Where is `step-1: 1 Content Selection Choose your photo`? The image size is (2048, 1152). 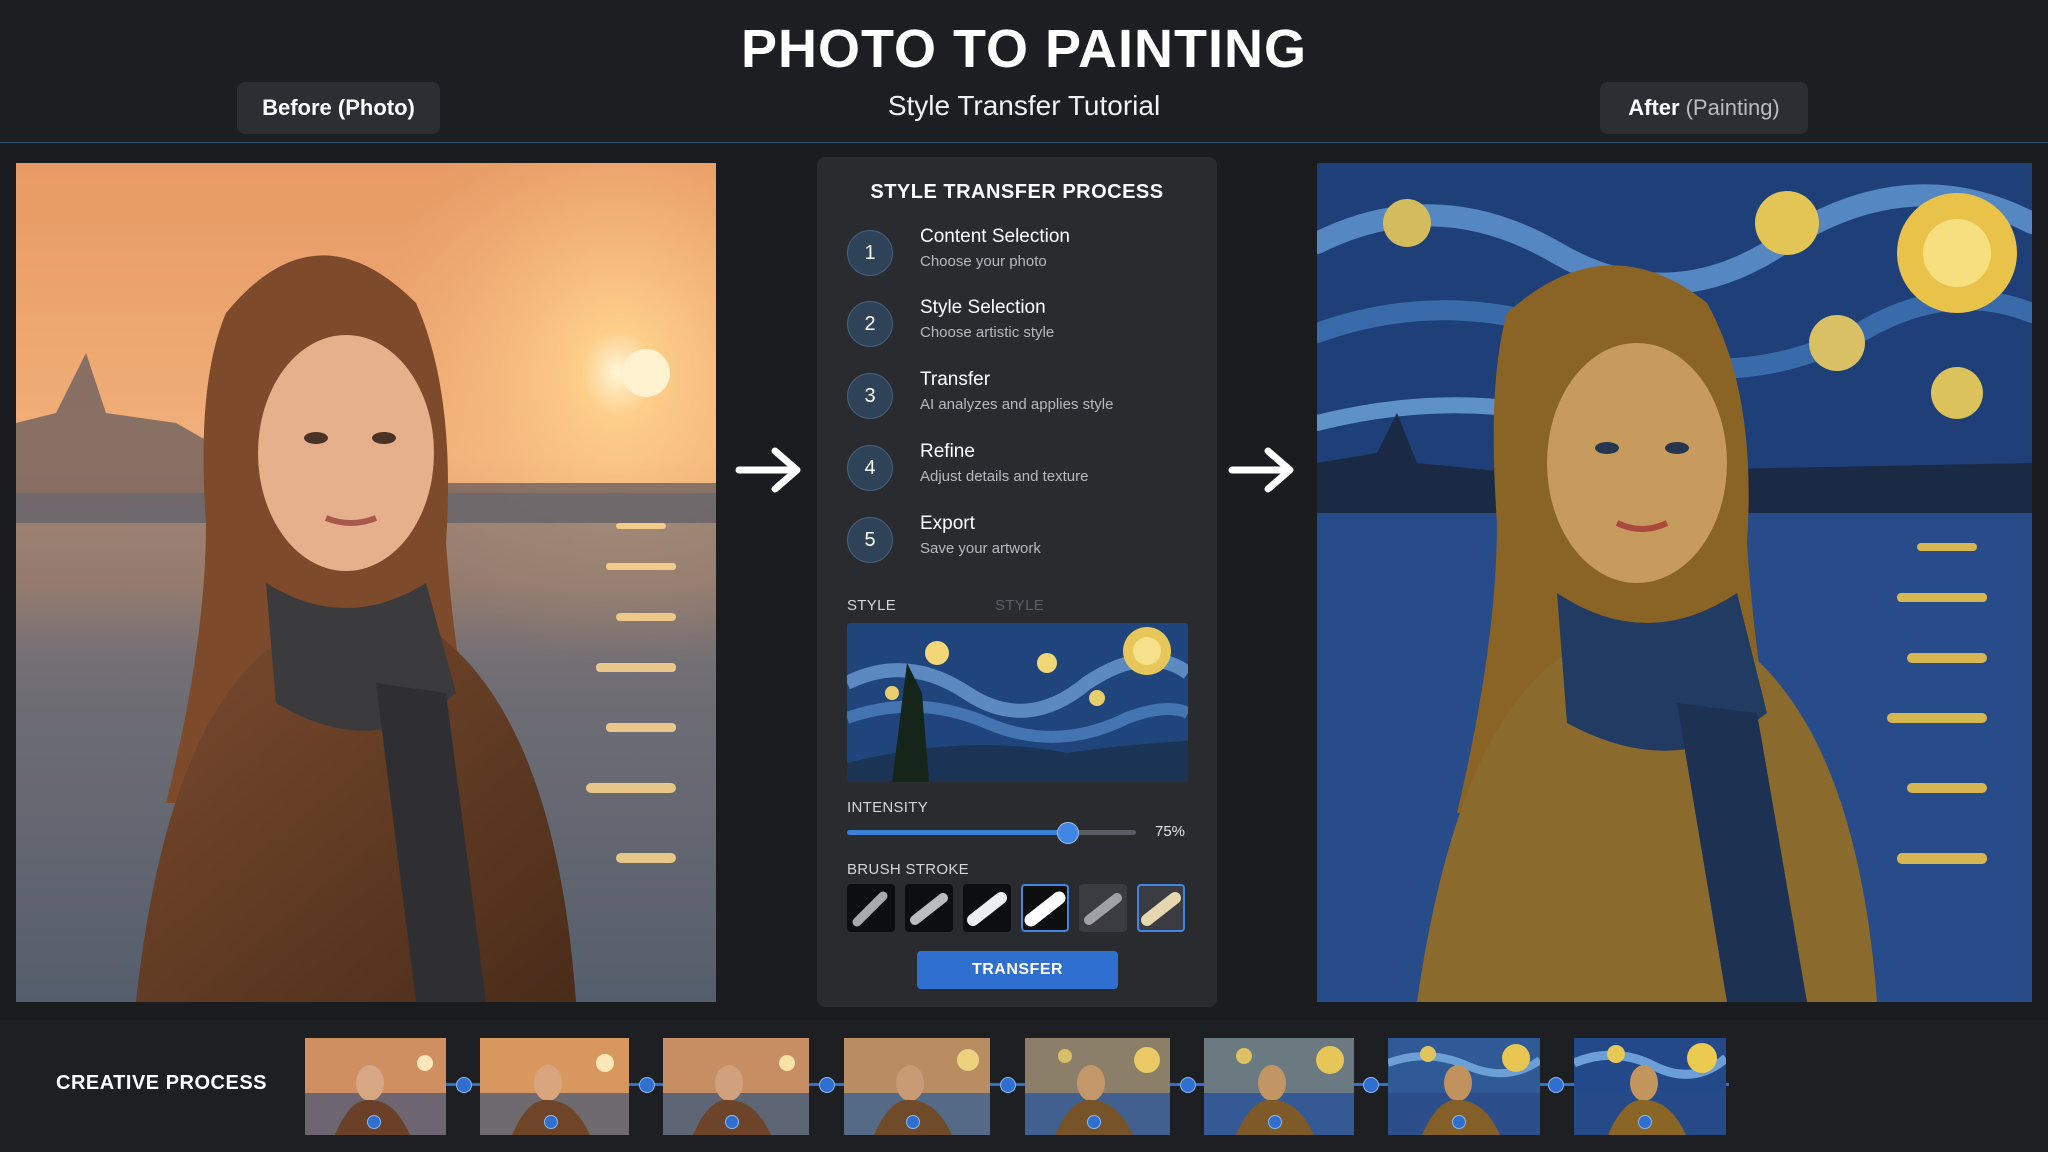
step-1: 1 Content Selection Choose your photo is located at coordinates (1027, 256).